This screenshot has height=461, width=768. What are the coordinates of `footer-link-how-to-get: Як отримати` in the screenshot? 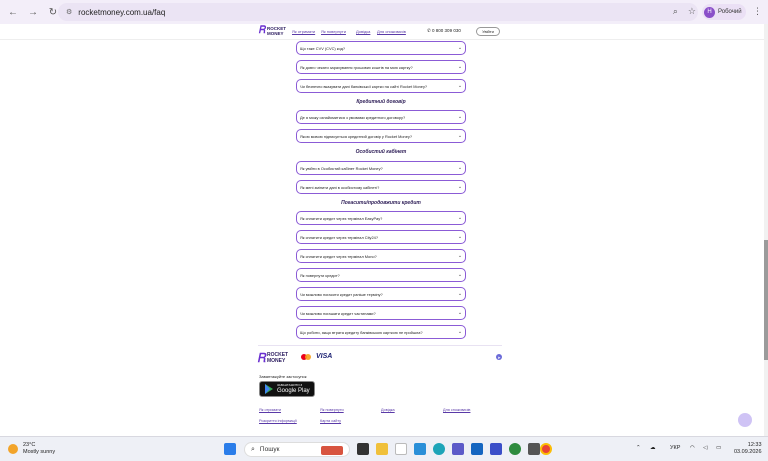 It's located at (270, 410).